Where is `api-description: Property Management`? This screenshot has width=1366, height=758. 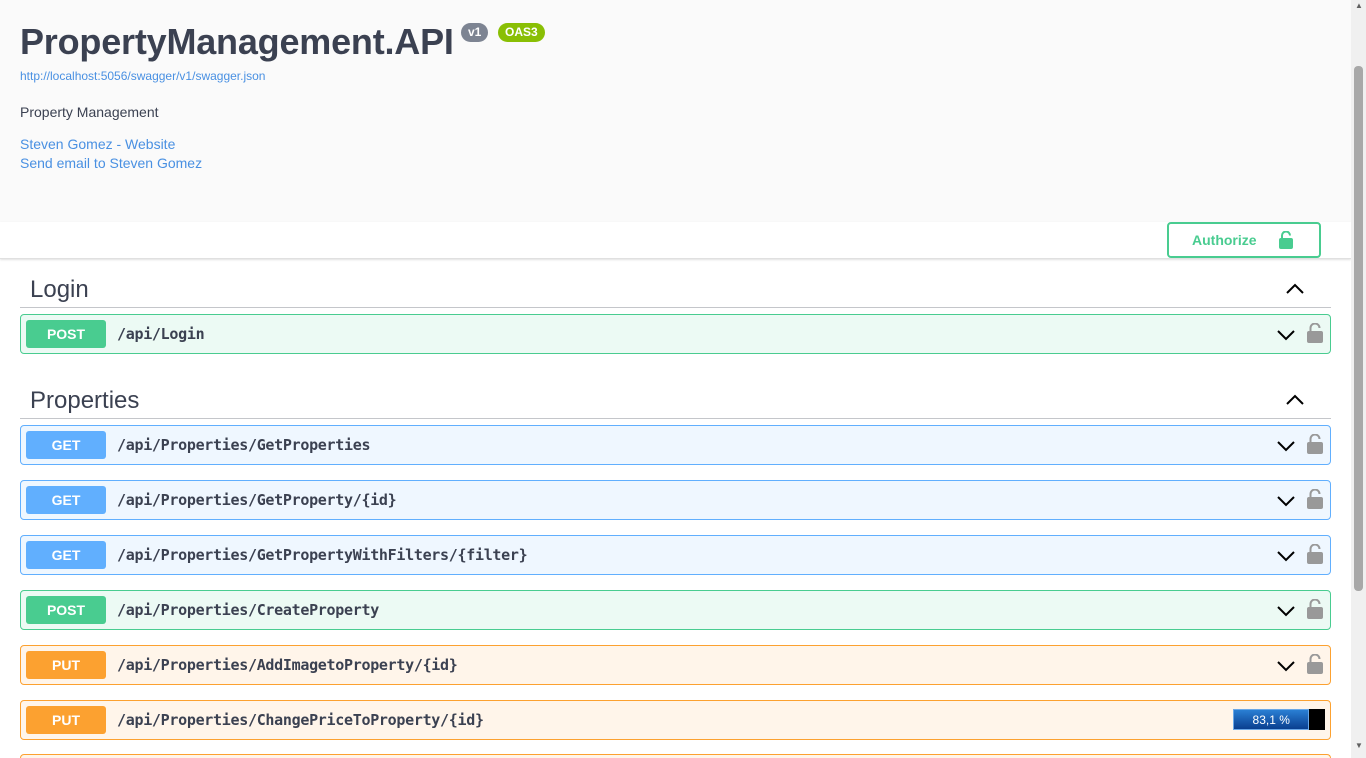
api-description: Property Management is located at coordinates (89, 112).